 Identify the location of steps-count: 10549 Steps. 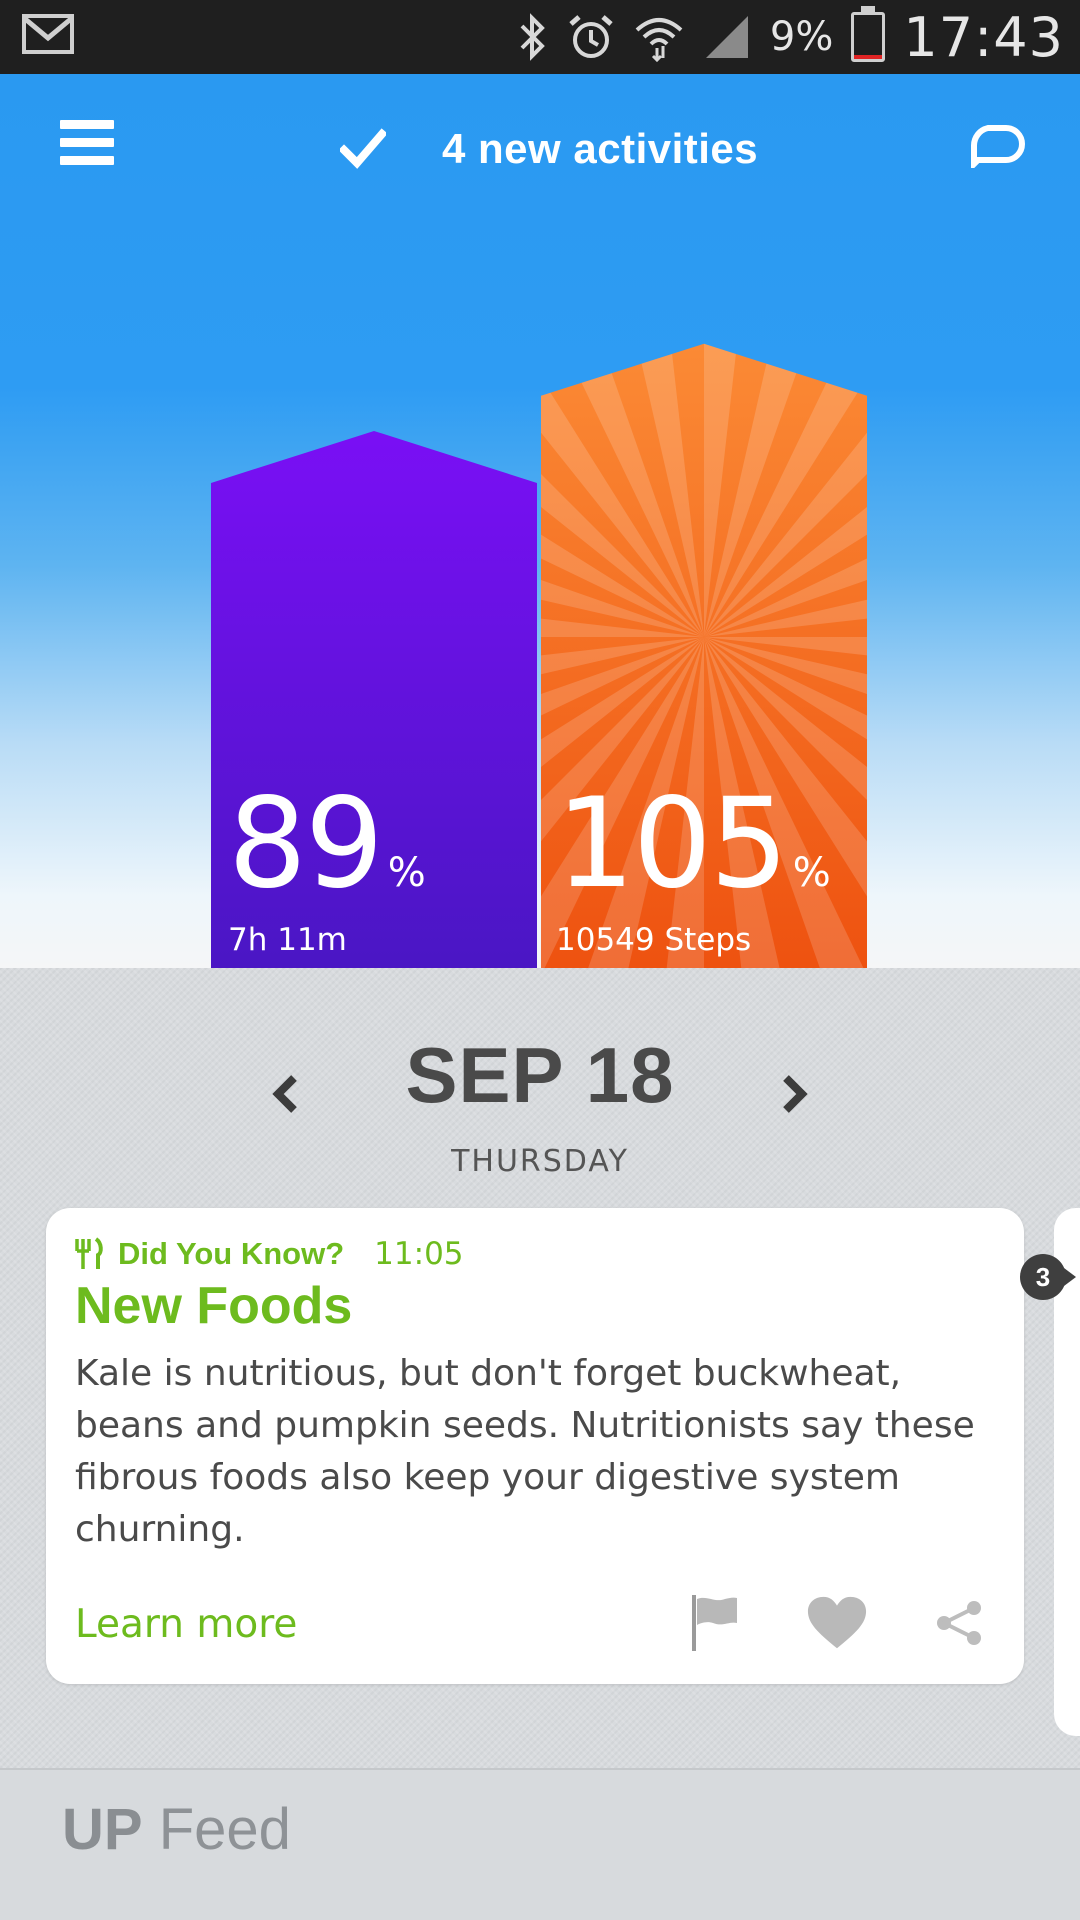
(654, 940).